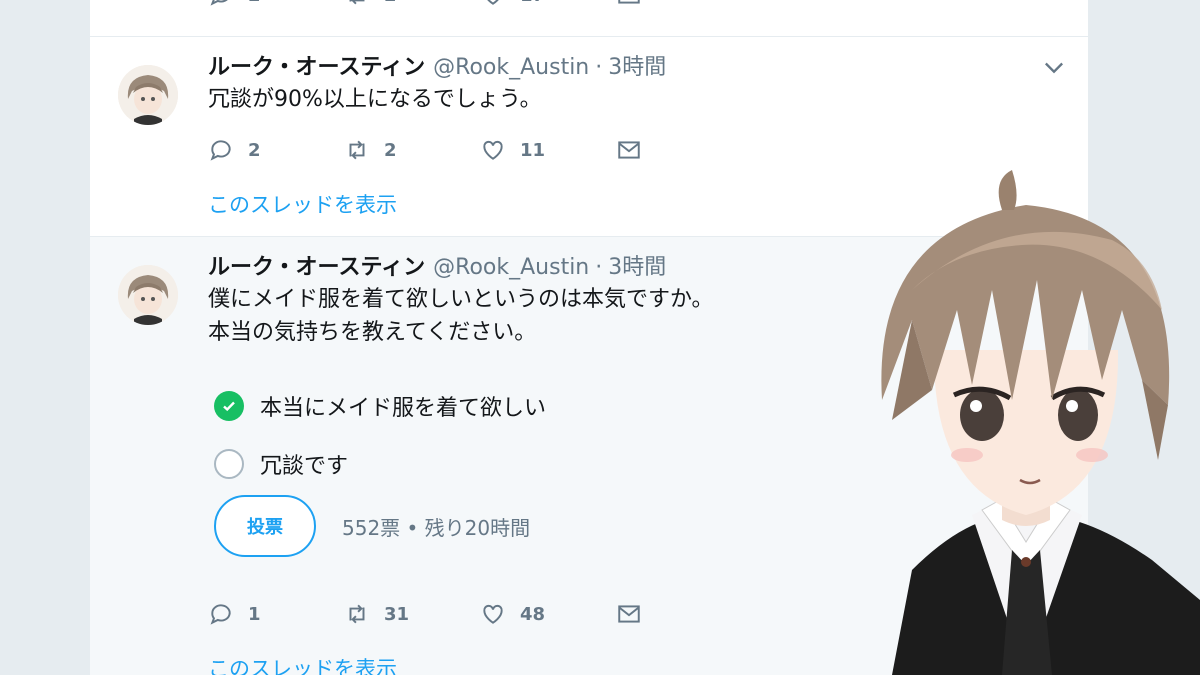 Image resolution: width=1200 pixels, height=675 pixels. What do you see at coordinates (304, 466) in the screenshot?
I see `poll-option-label: 冗談です` at bounding box center [304, 466].